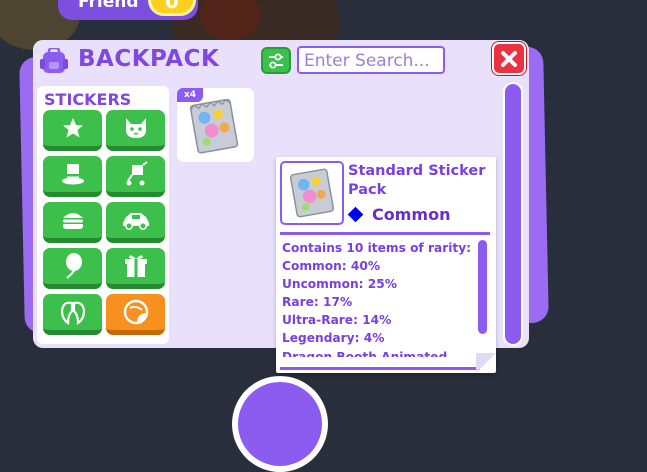 The height and width of the screenshot is (472, 647). I want to click on sidebar-title: STICKERS, so click(88, 99).